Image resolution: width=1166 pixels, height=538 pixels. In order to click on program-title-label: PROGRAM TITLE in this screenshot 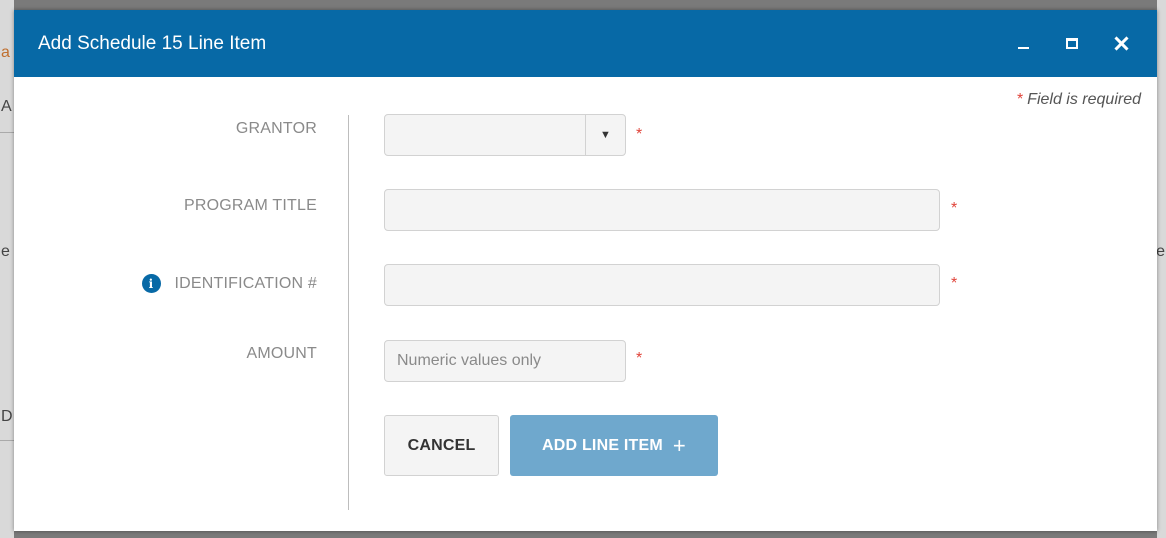, I will do `click(250, 206)`.